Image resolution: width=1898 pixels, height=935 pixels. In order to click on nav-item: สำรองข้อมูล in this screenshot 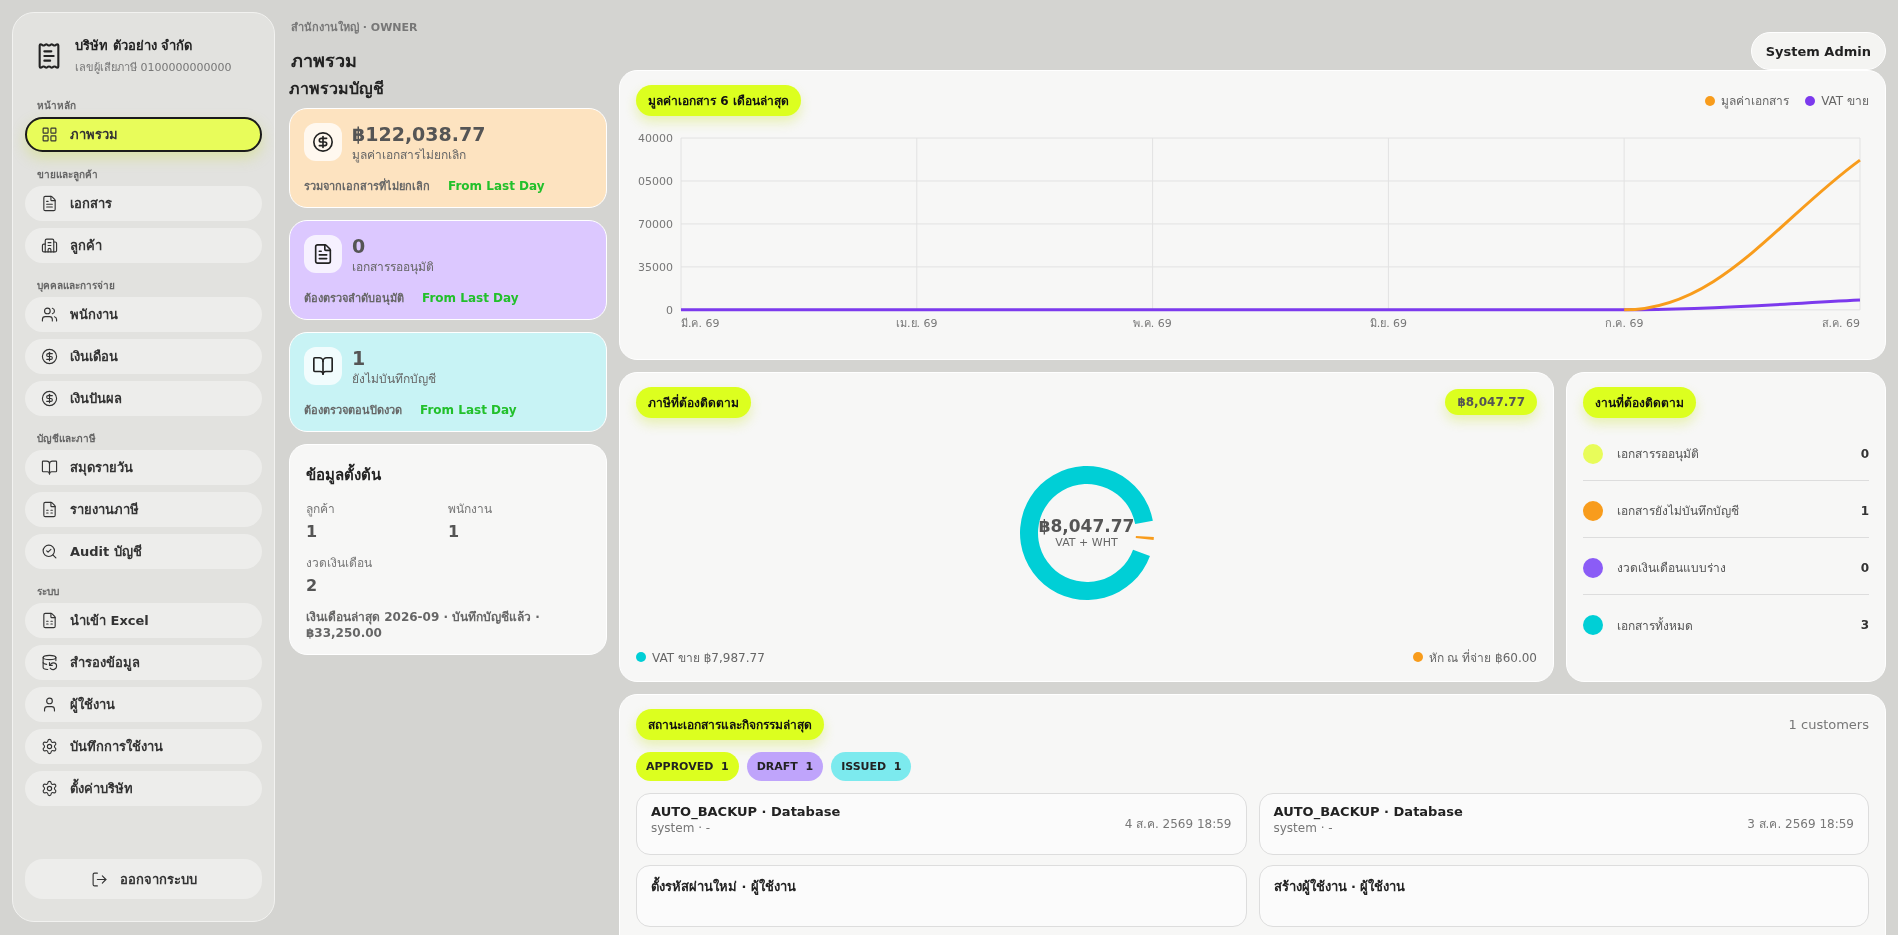, I will do `click(143, 662)`.